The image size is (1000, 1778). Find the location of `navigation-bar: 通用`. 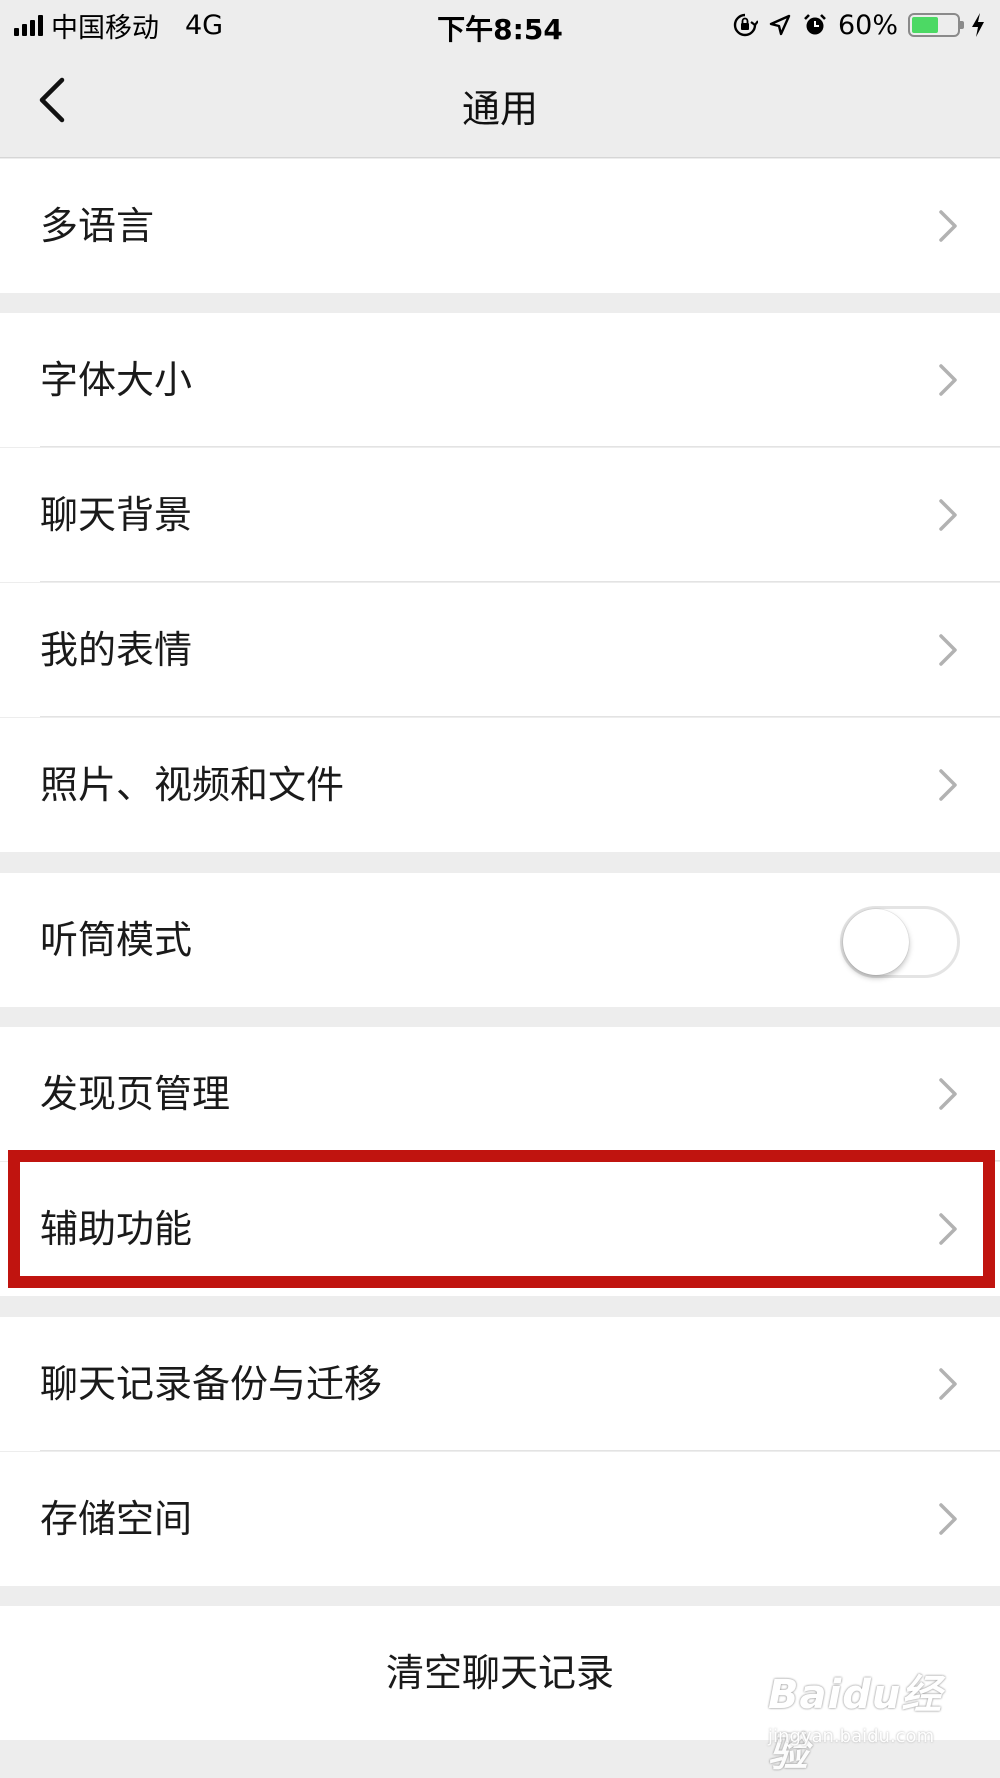

navigation-bar: 通用 is located at coordinates (500, 104).